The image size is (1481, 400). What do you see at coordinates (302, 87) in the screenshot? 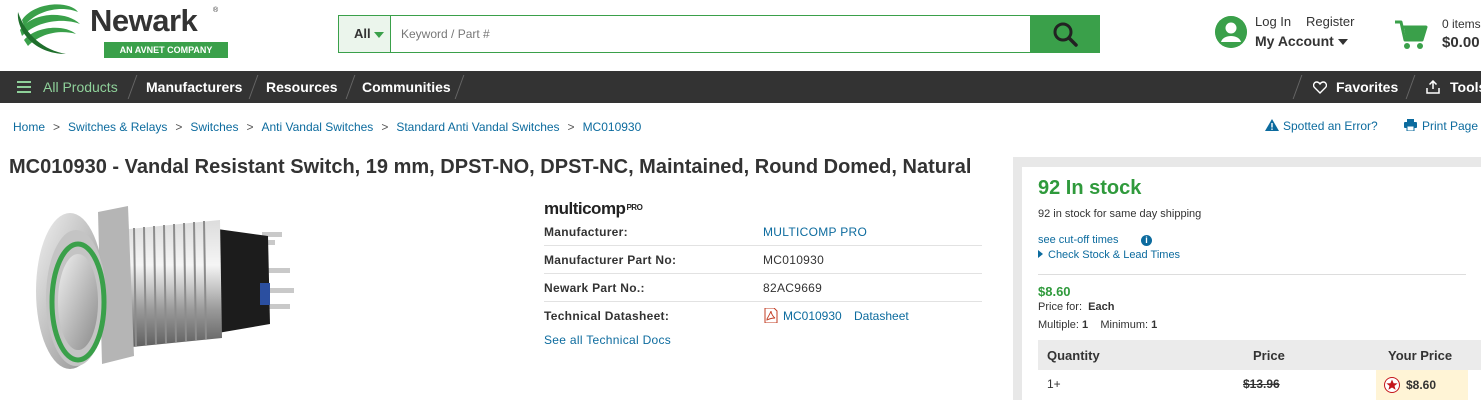
I see `nav-resources: Resources` at bounding box center [302, 87].